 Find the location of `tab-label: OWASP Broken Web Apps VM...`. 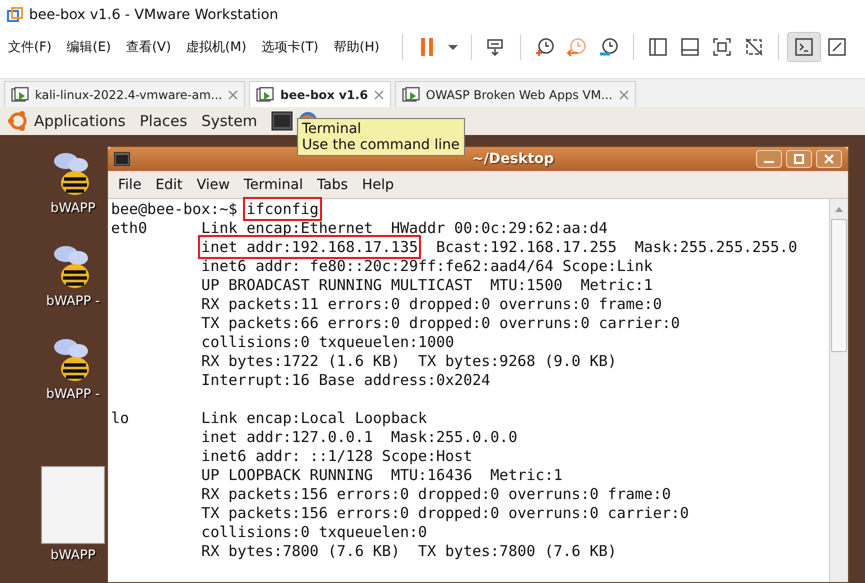

tab-label: OWASP Broken Web Apps VM... is located at coordinates (519, 95).